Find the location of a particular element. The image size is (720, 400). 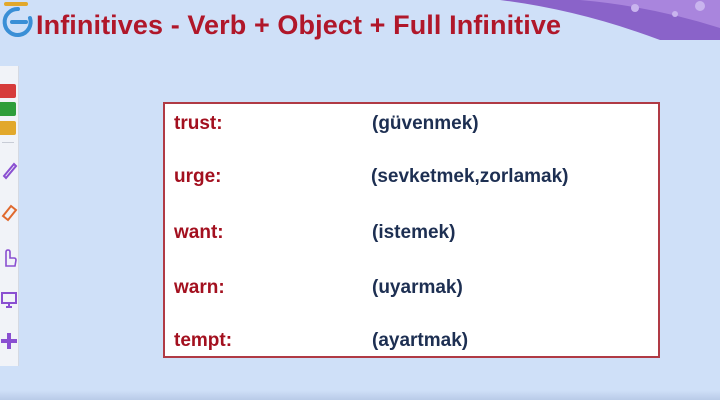

vocab-word: urge: is located at coordinates (198, 176).